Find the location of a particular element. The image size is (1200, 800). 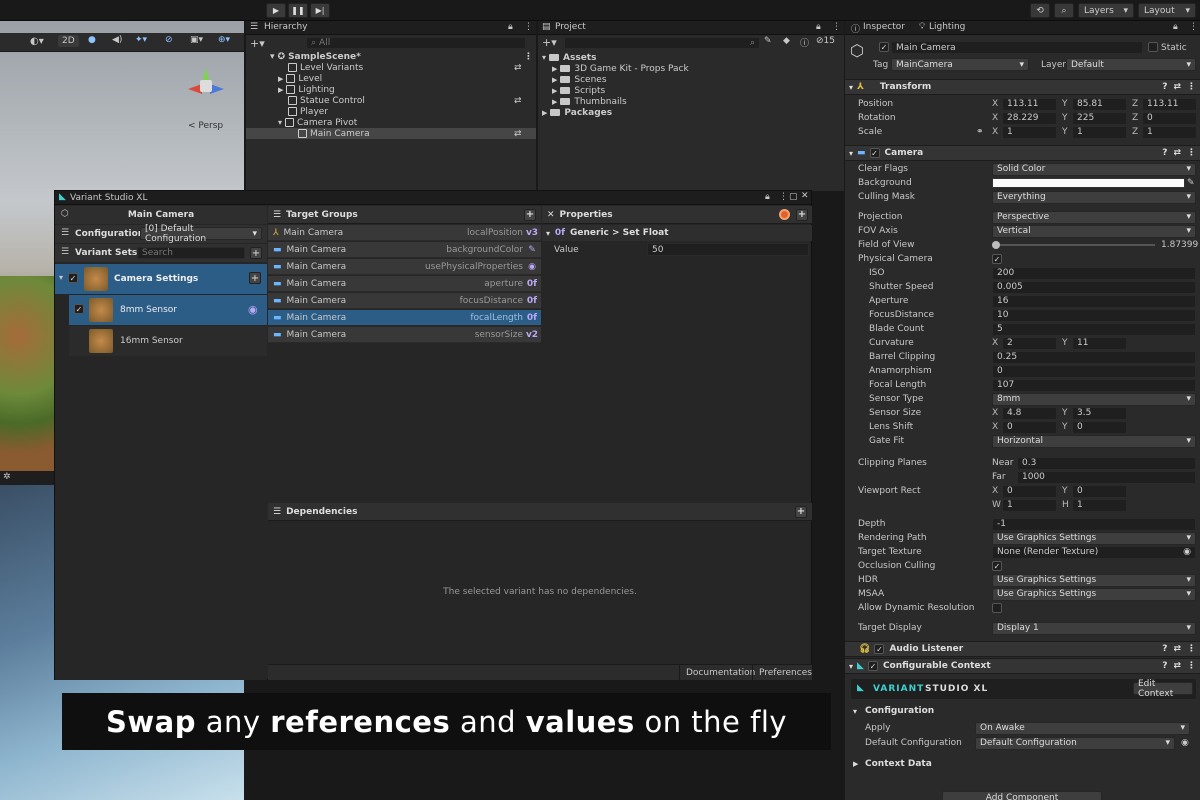

add-target-button: + is located at coordinates (530, 214).